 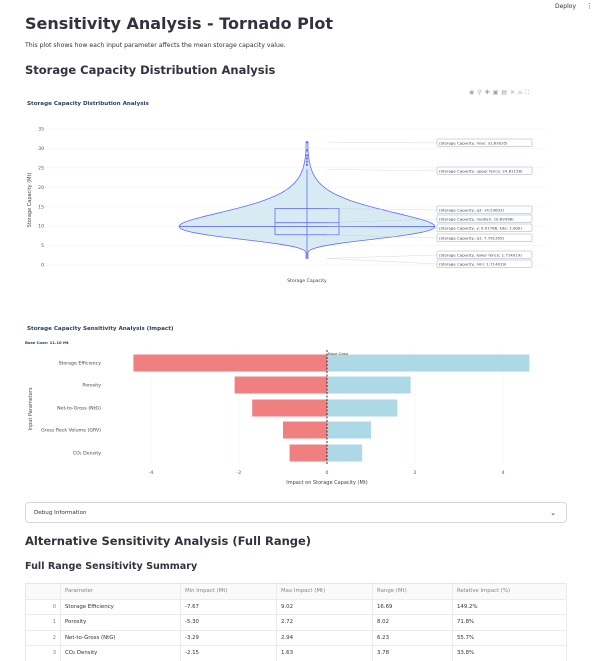 I want to click on violin-x-axis-label: Storage Capacity, so click(x=307, y=281).